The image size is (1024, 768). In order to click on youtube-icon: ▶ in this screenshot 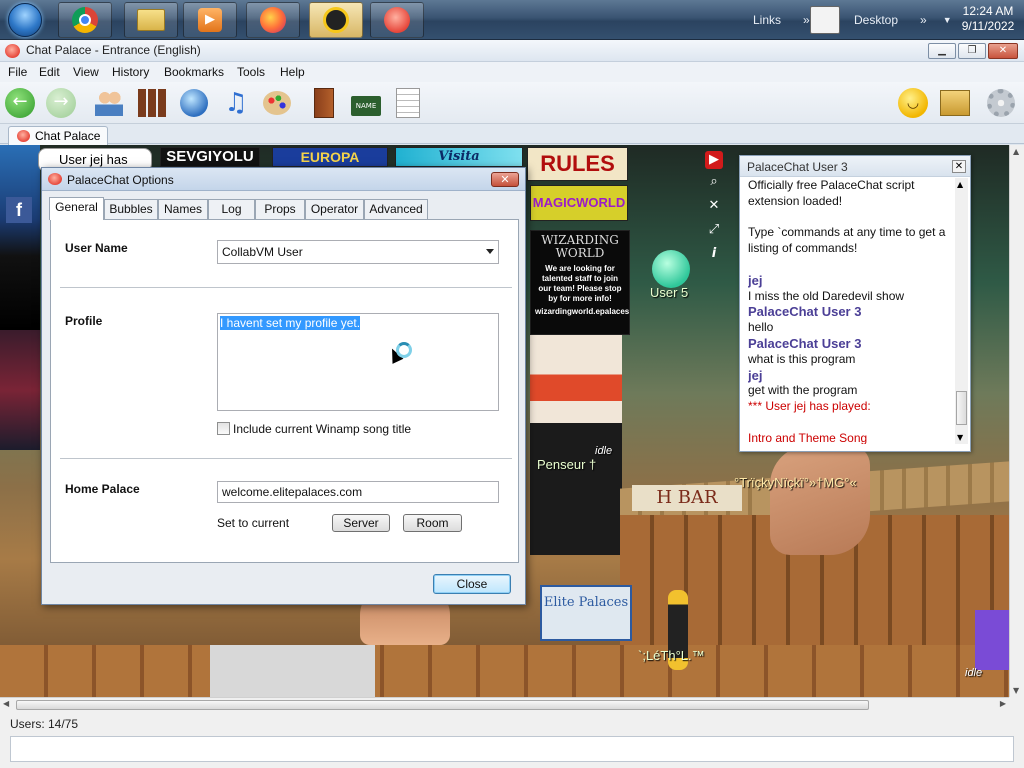, I will do `click(714, 160)`.